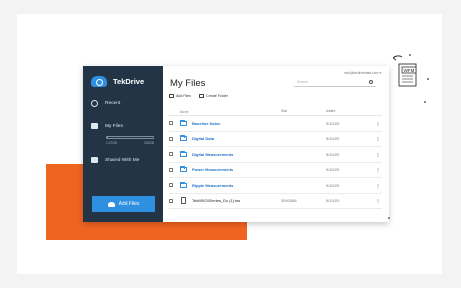 The height and width of the screenshot is (288, 461). I want to click on wfm-file-icon: WFM, so click(405, 71).